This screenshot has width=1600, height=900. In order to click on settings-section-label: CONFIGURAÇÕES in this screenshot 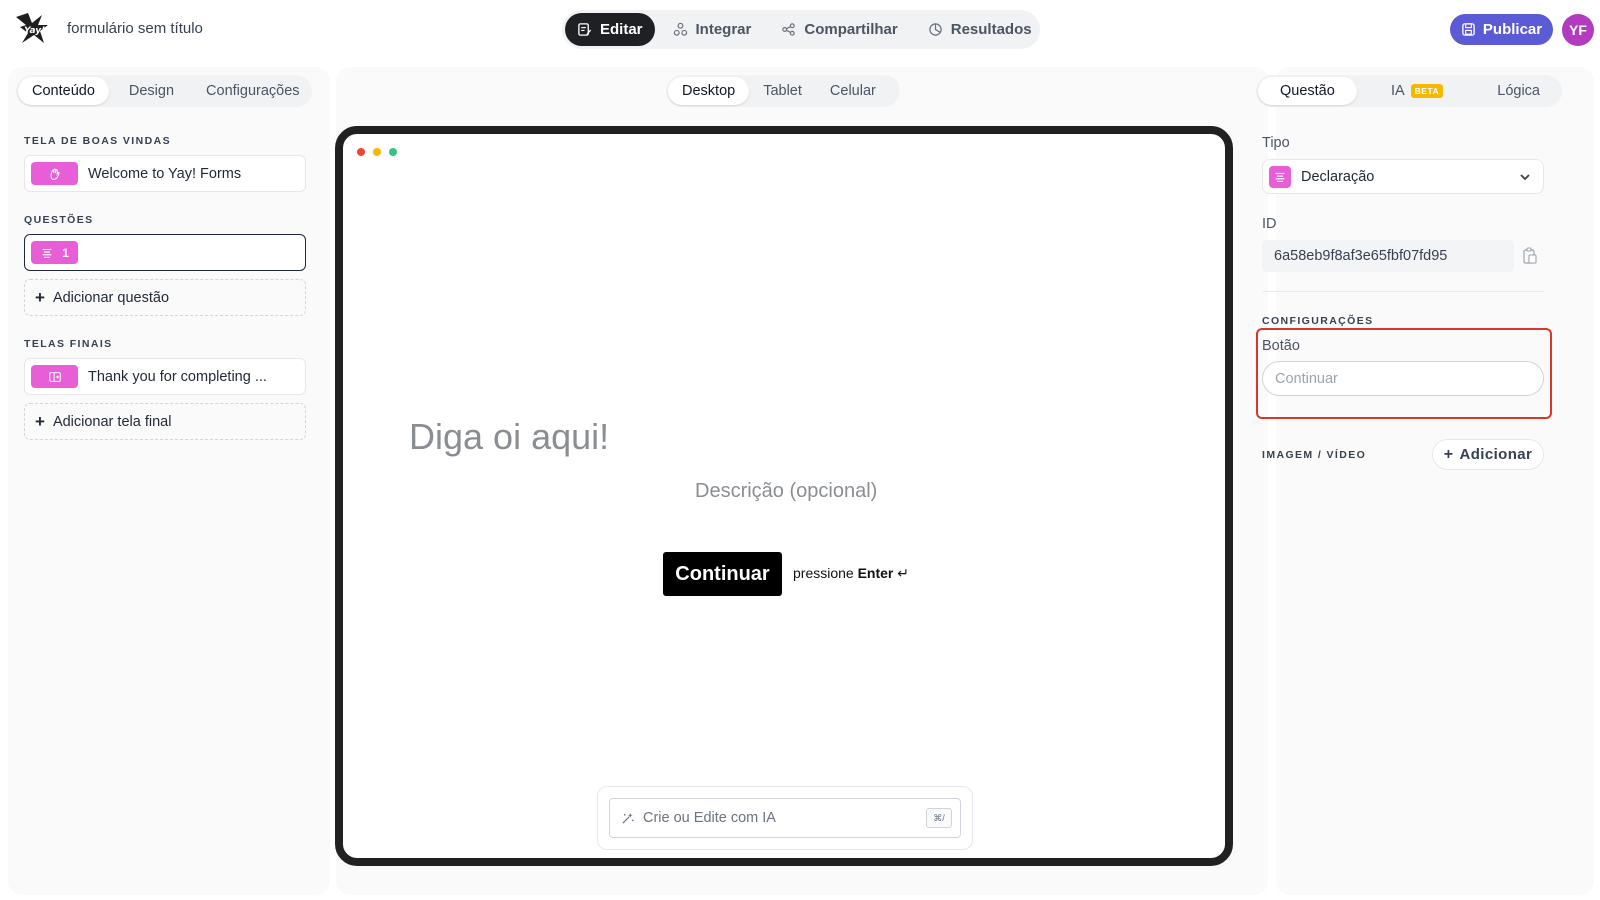, I will do `click(1318, 321)`.